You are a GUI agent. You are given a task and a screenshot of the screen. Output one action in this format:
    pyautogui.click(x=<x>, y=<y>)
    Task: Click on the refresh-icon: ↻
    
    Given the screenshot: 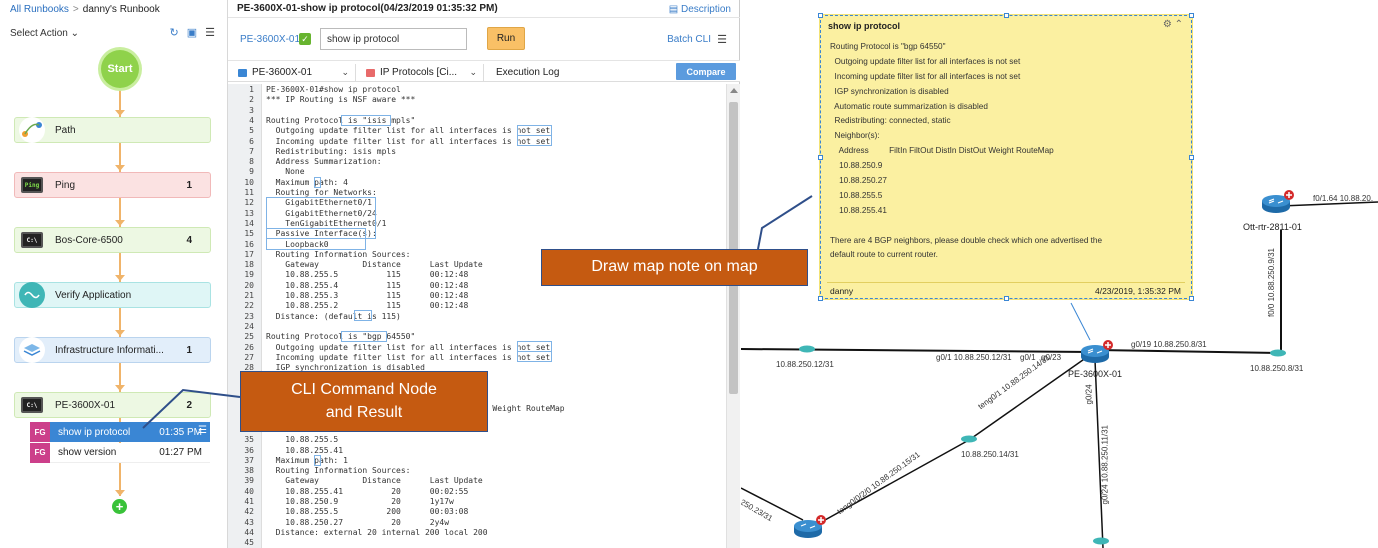 What is the action you would take?
    pyautogui.click(x=174, y=32)
    